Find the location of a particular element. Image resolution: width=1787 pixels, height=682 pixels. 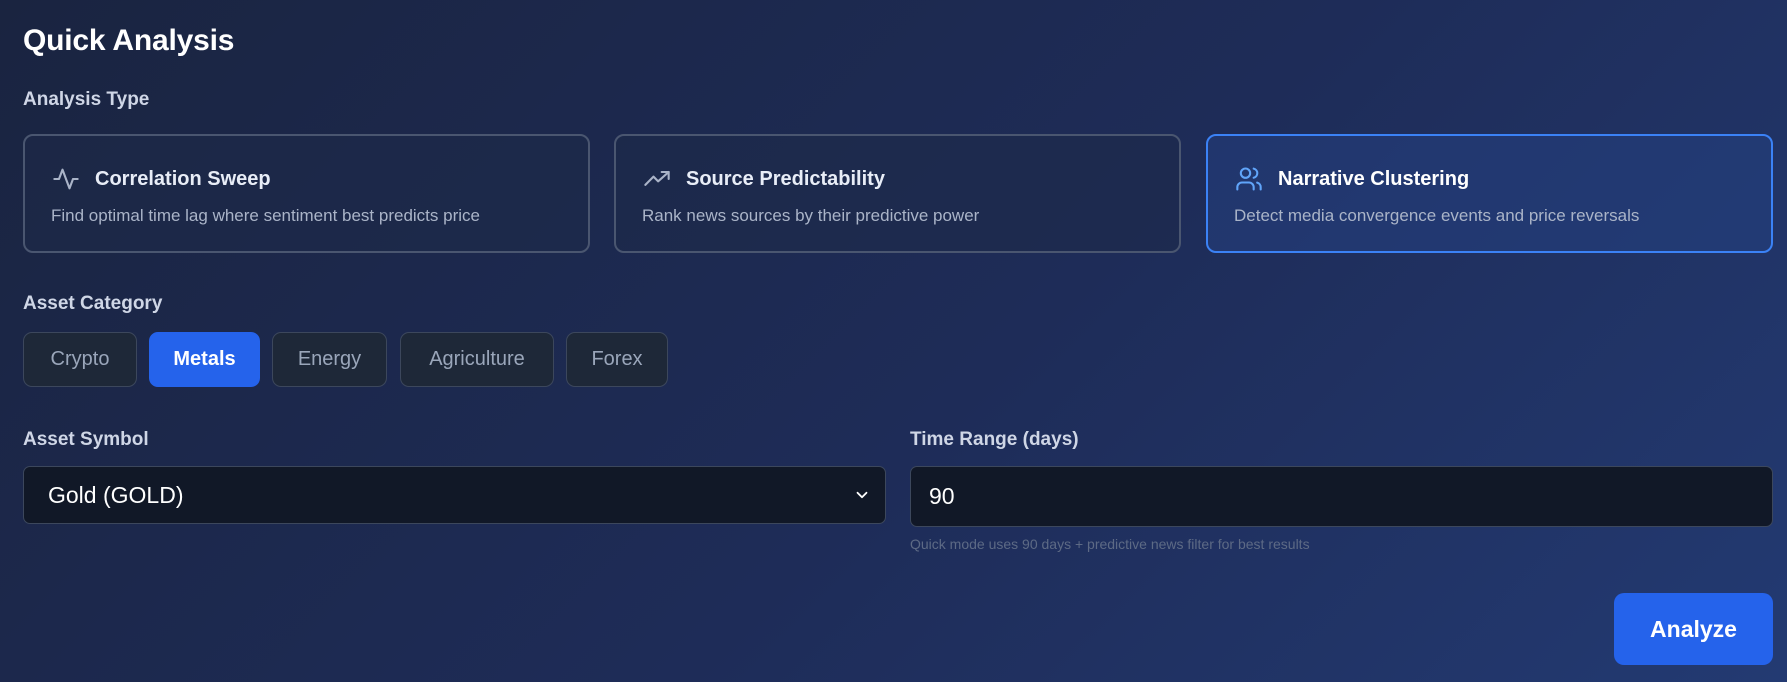

analysis-card-title: Source Predictability is located at coordinates (785, 178).